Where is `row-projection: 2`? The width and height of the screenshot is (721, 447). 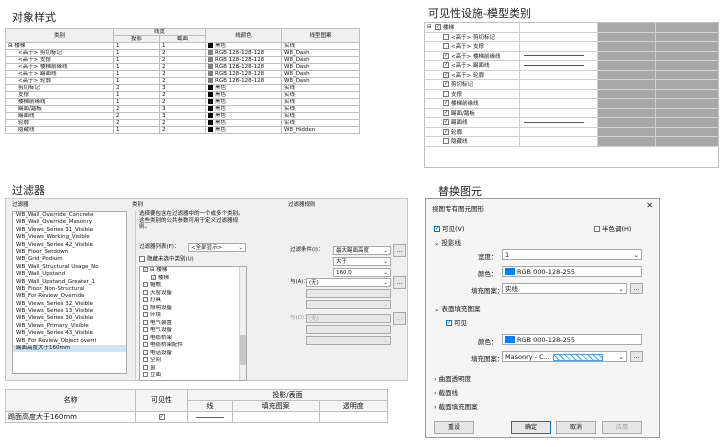
row-projection: 2 is located at coordinates (136, 88).